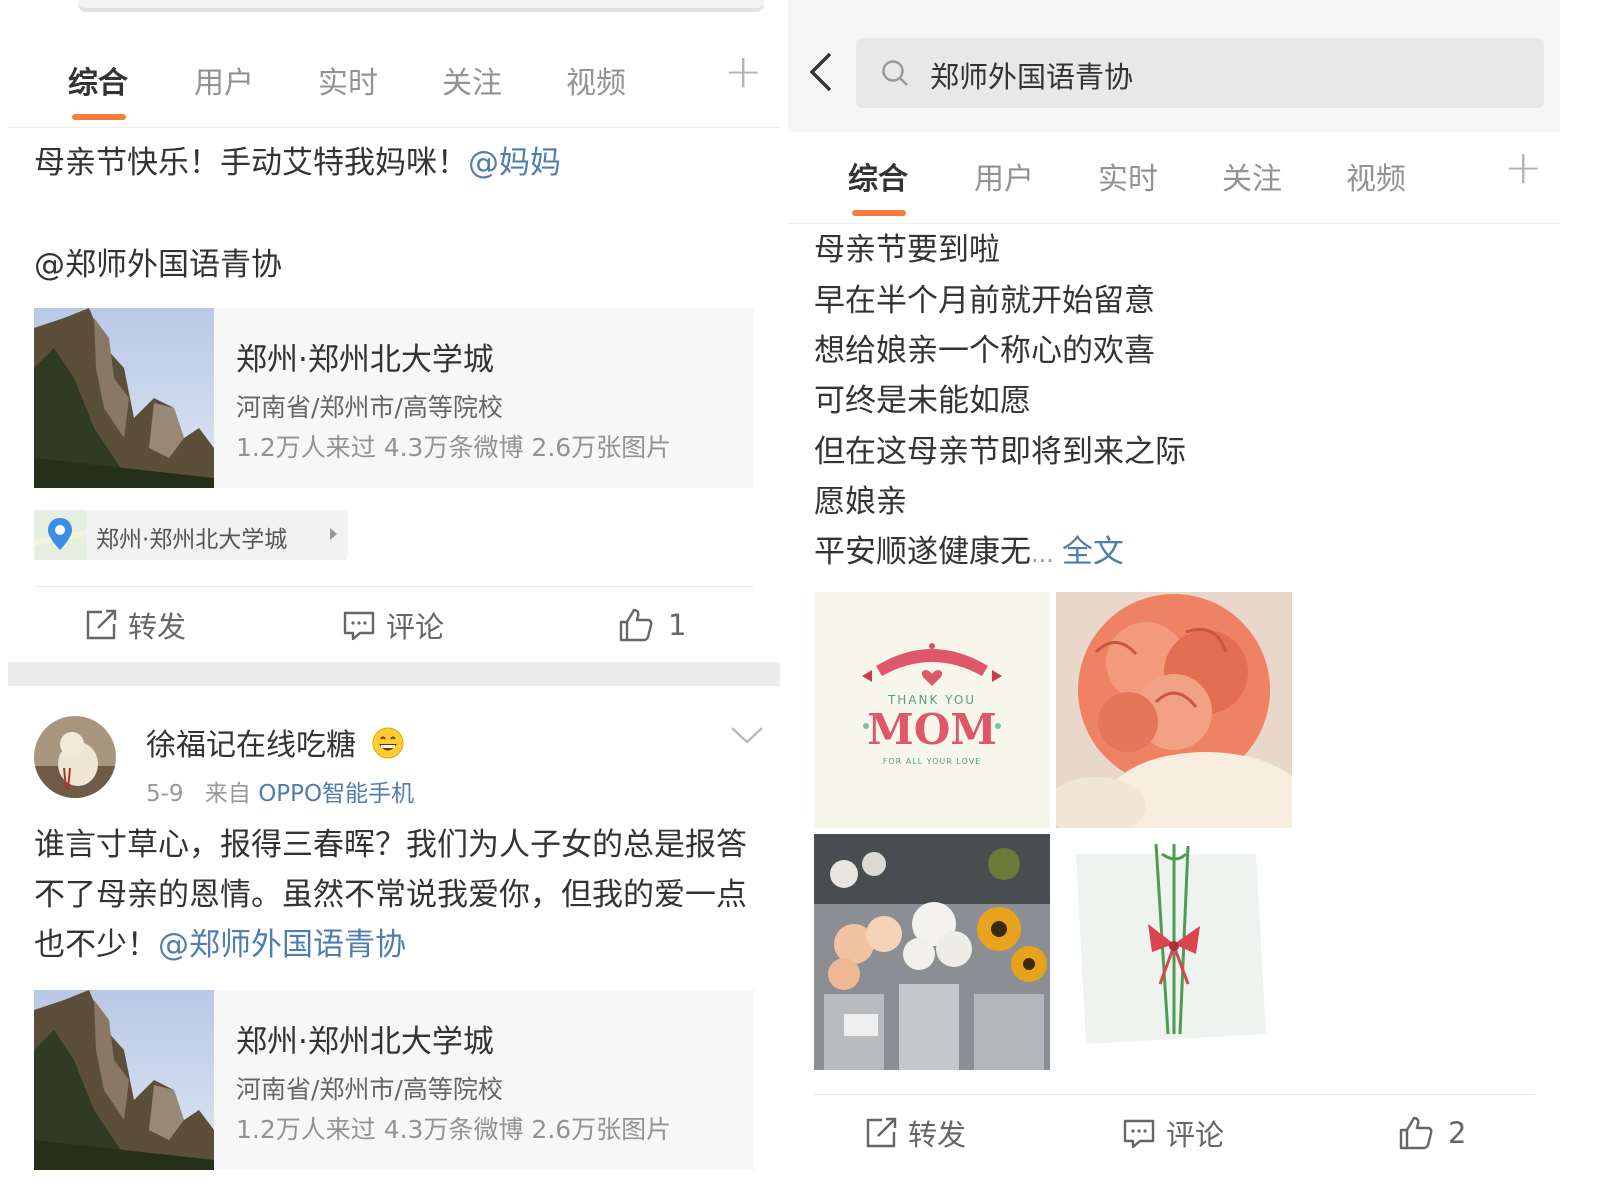  Describe the element at coordinates (984, 301) in the screenshot. I see `text-line: 早在半个月前就开始留意` at that location.